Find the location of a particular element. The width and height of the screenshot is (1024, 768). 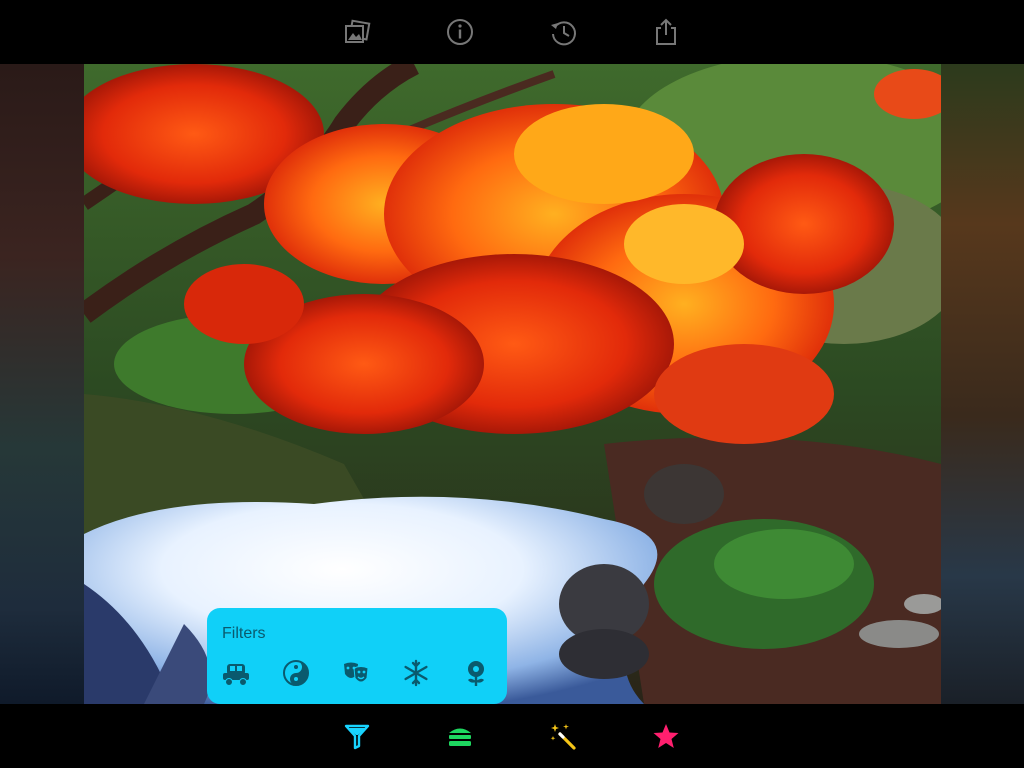

yin-yang-filter-icon is located at coordinates (296, 673).